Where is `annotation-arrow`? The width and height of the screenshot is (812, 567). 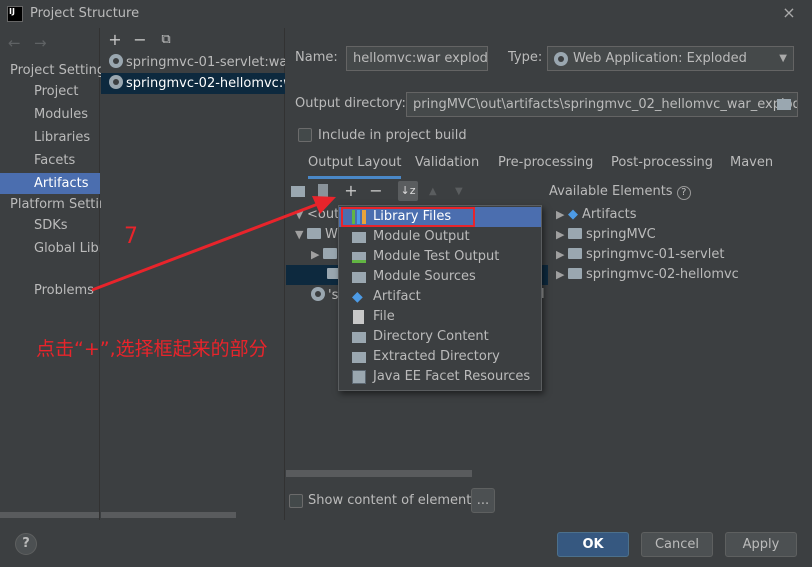
annotation-arrow is located at coordinates (213, 244).